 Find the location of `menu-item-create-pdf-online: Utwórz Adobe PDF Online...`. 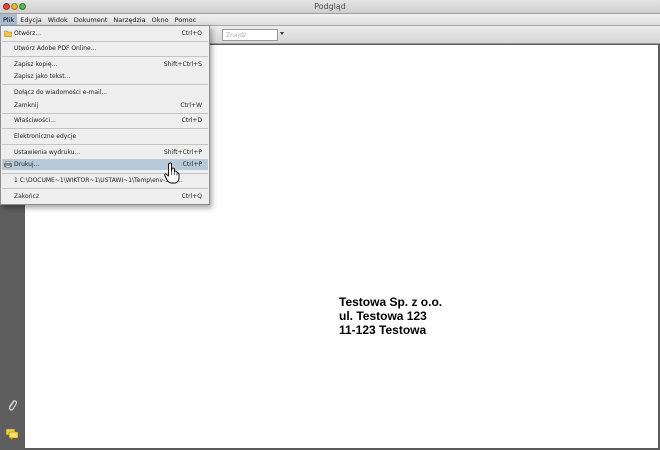

menu-item-create-pdf-online: Utwórz Adobe PDF Online... is located at coordinates (105, 48).